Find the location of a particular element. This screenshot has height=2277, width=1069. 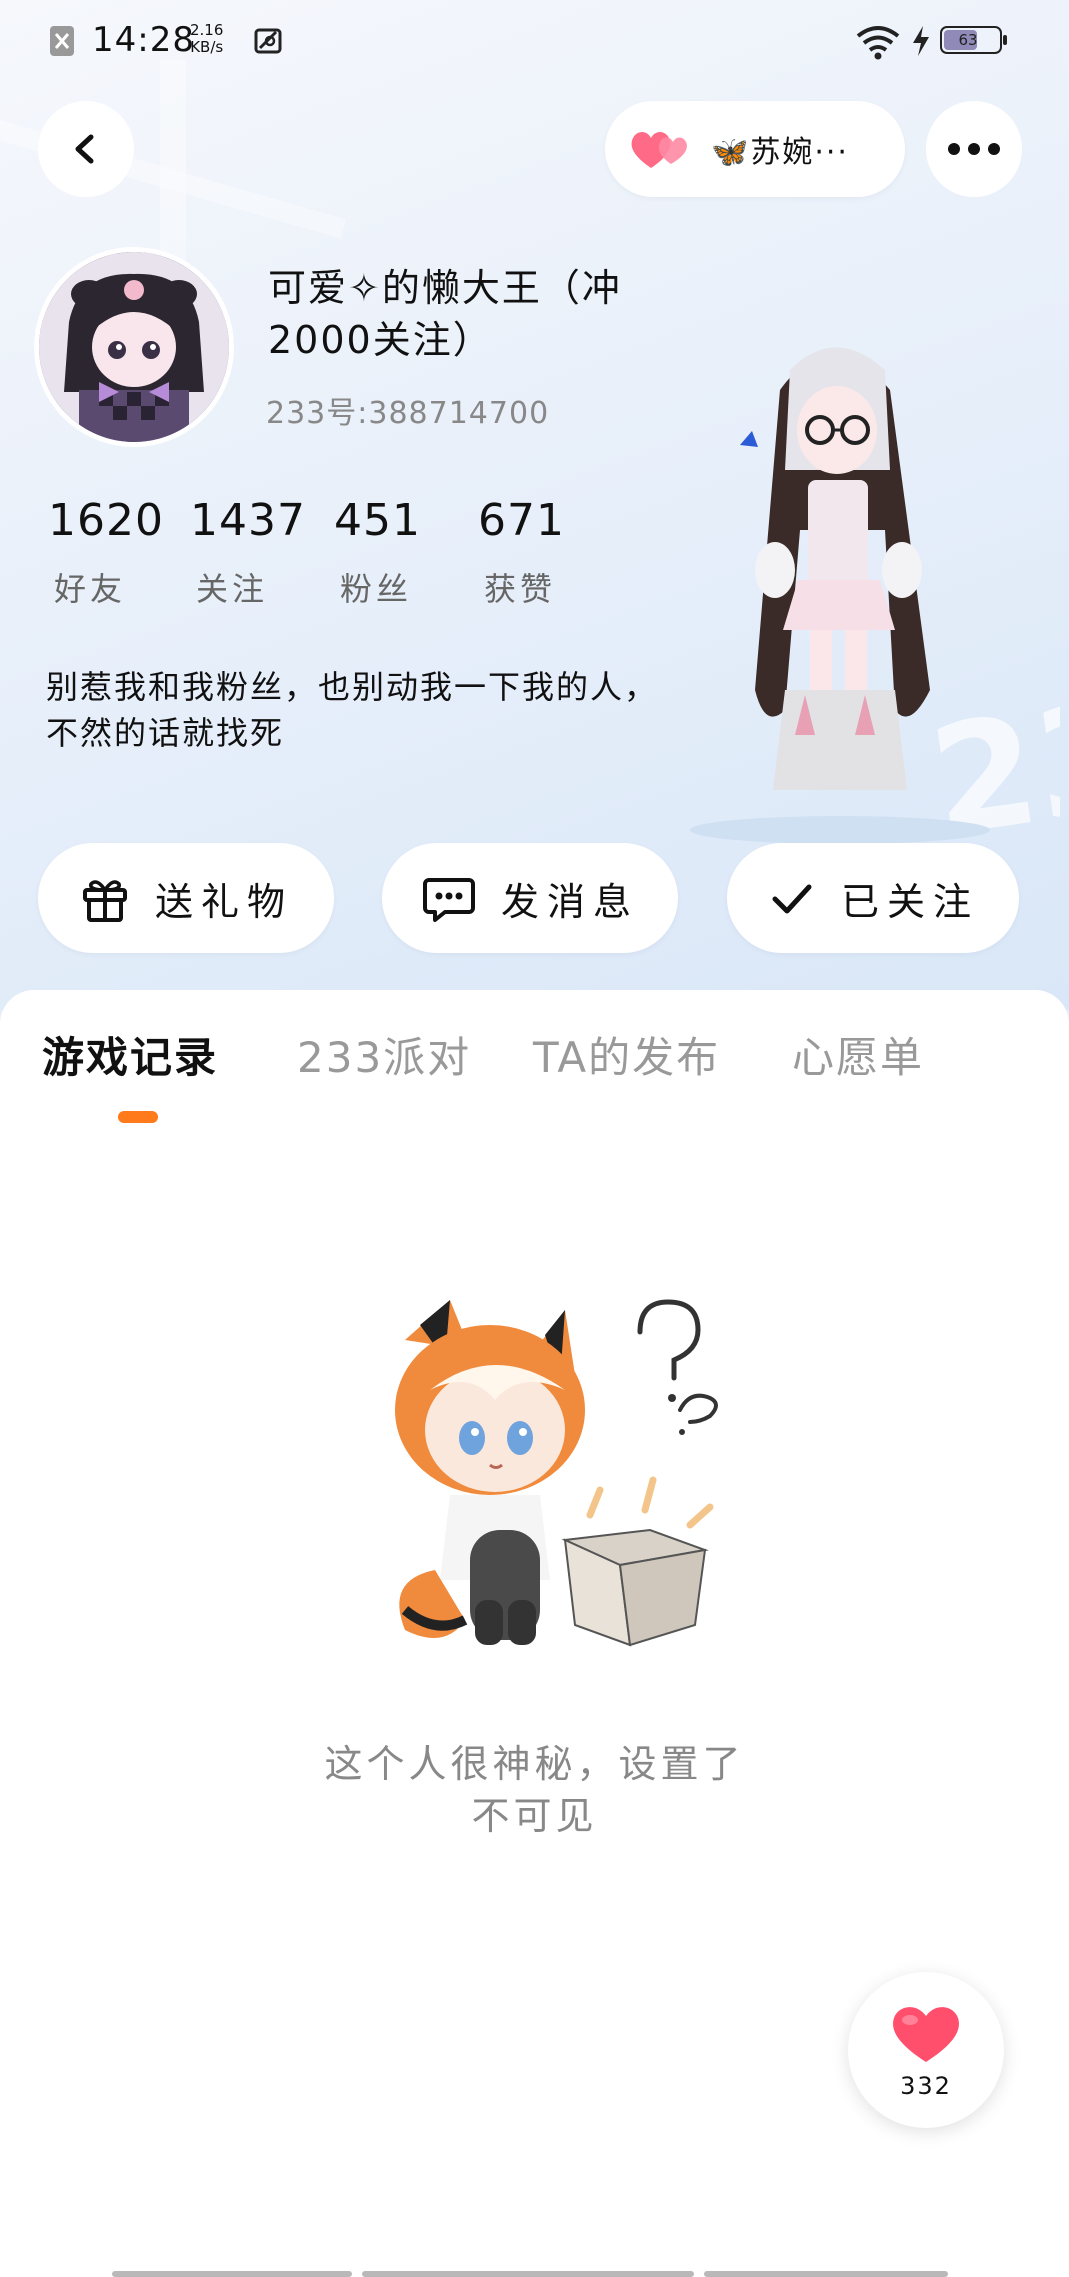

chevron-left-icon is located at coordinates (84, 149).